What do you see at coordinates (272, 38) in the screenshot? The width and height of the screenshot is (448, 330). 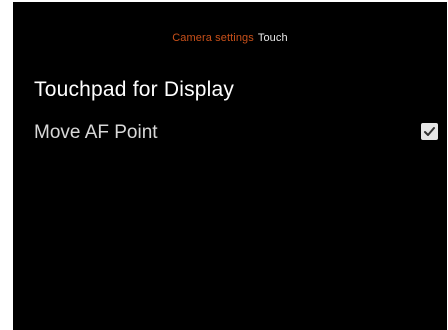 I see `breadcrumb-current: Touch` at bounding box center [272, 38].